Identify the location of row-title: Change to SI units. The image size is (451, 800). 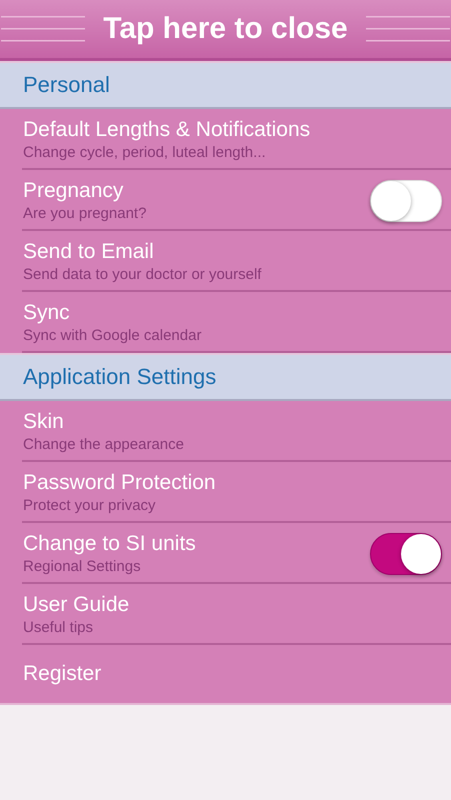
(110, 544).